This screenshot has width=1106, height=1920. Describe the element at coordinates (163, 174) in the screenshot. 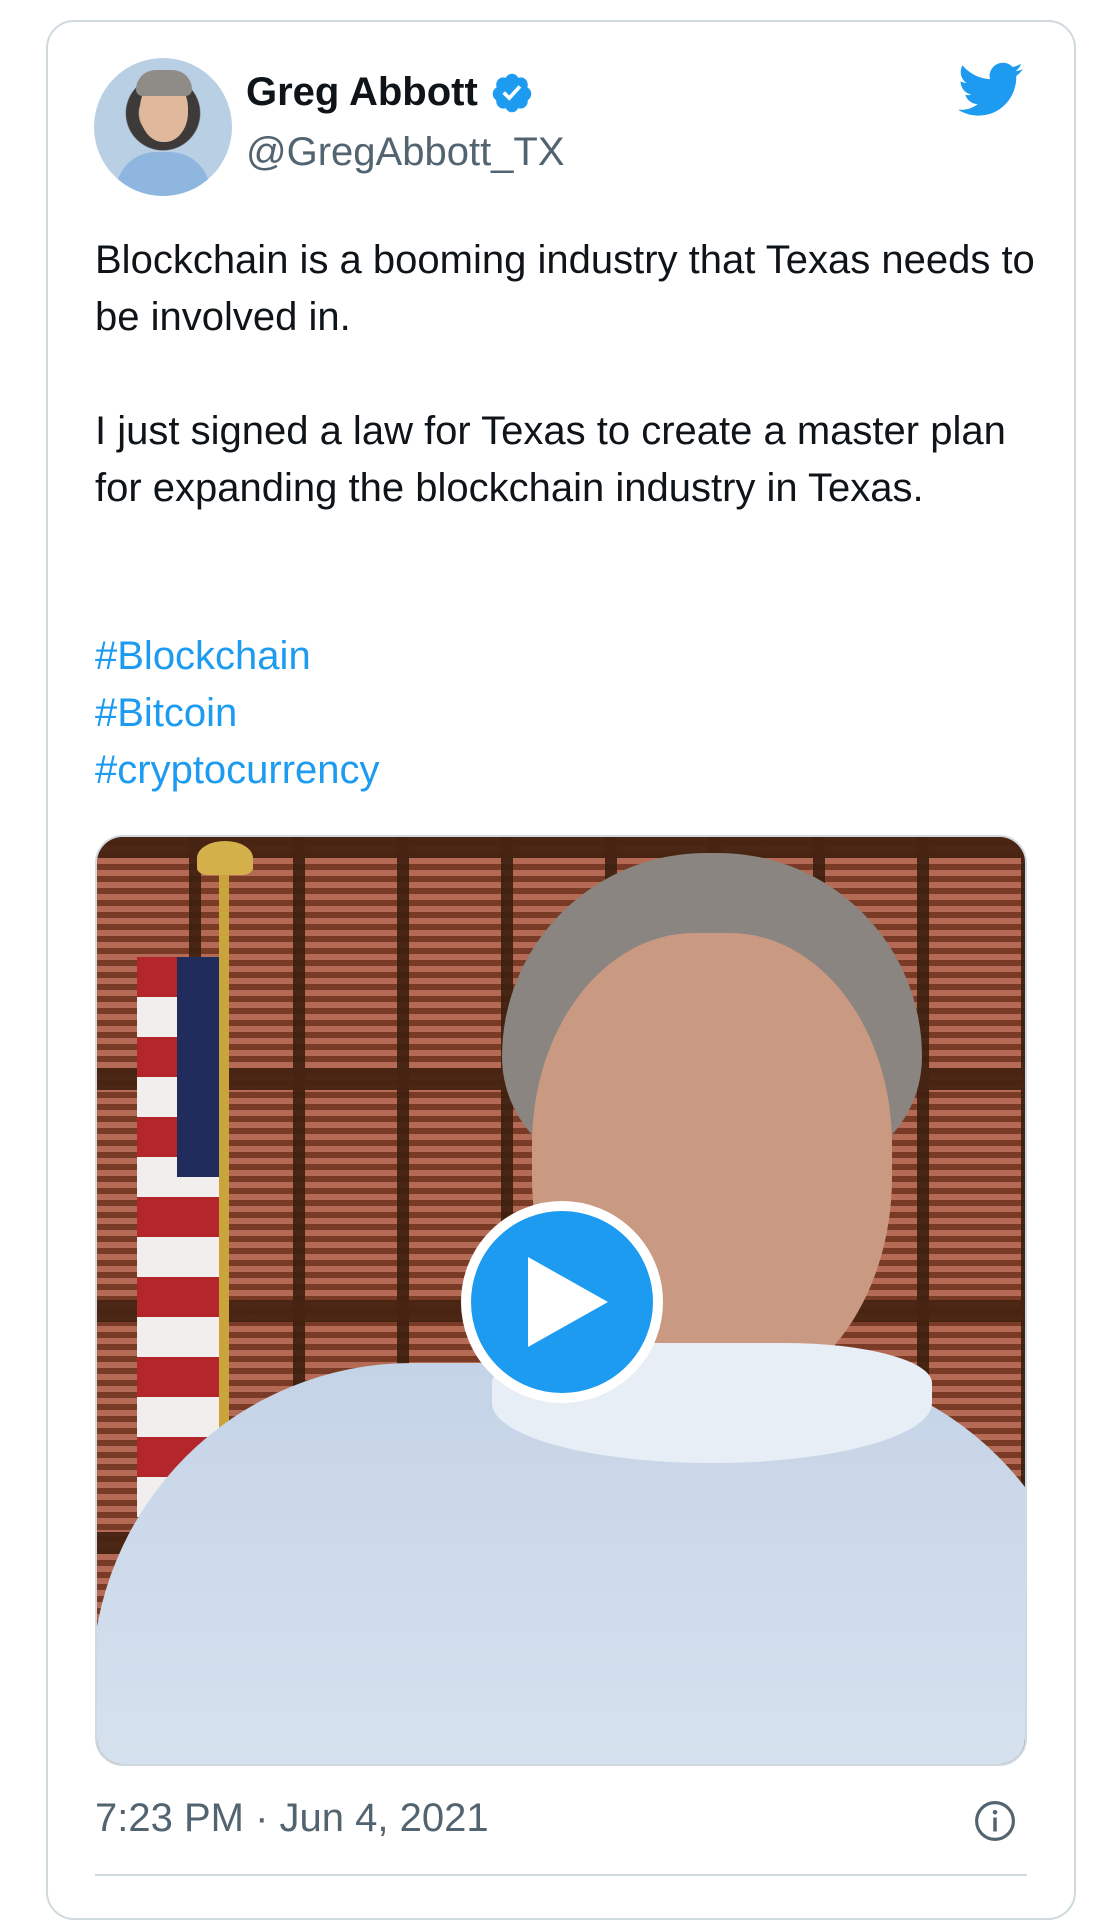

I see `avatar-shirt` at that location.